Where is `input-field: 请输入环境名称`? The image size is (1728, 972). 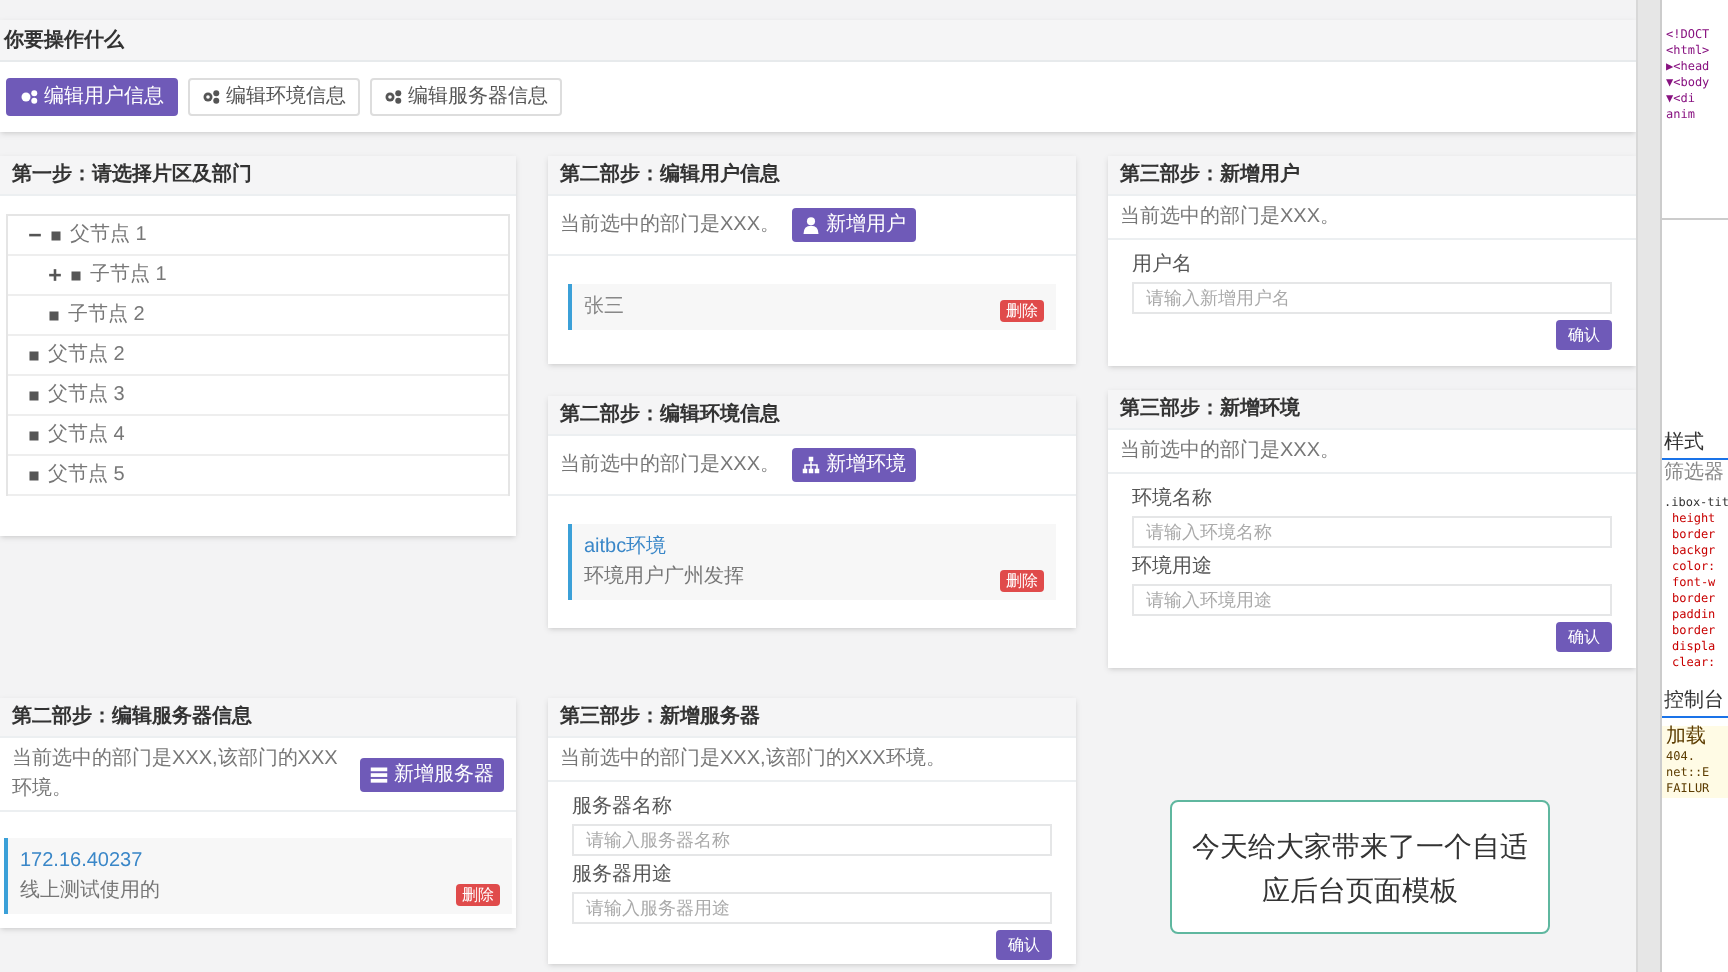 input-field: 请输入环境名称 is located at coordinates (1372, 532).